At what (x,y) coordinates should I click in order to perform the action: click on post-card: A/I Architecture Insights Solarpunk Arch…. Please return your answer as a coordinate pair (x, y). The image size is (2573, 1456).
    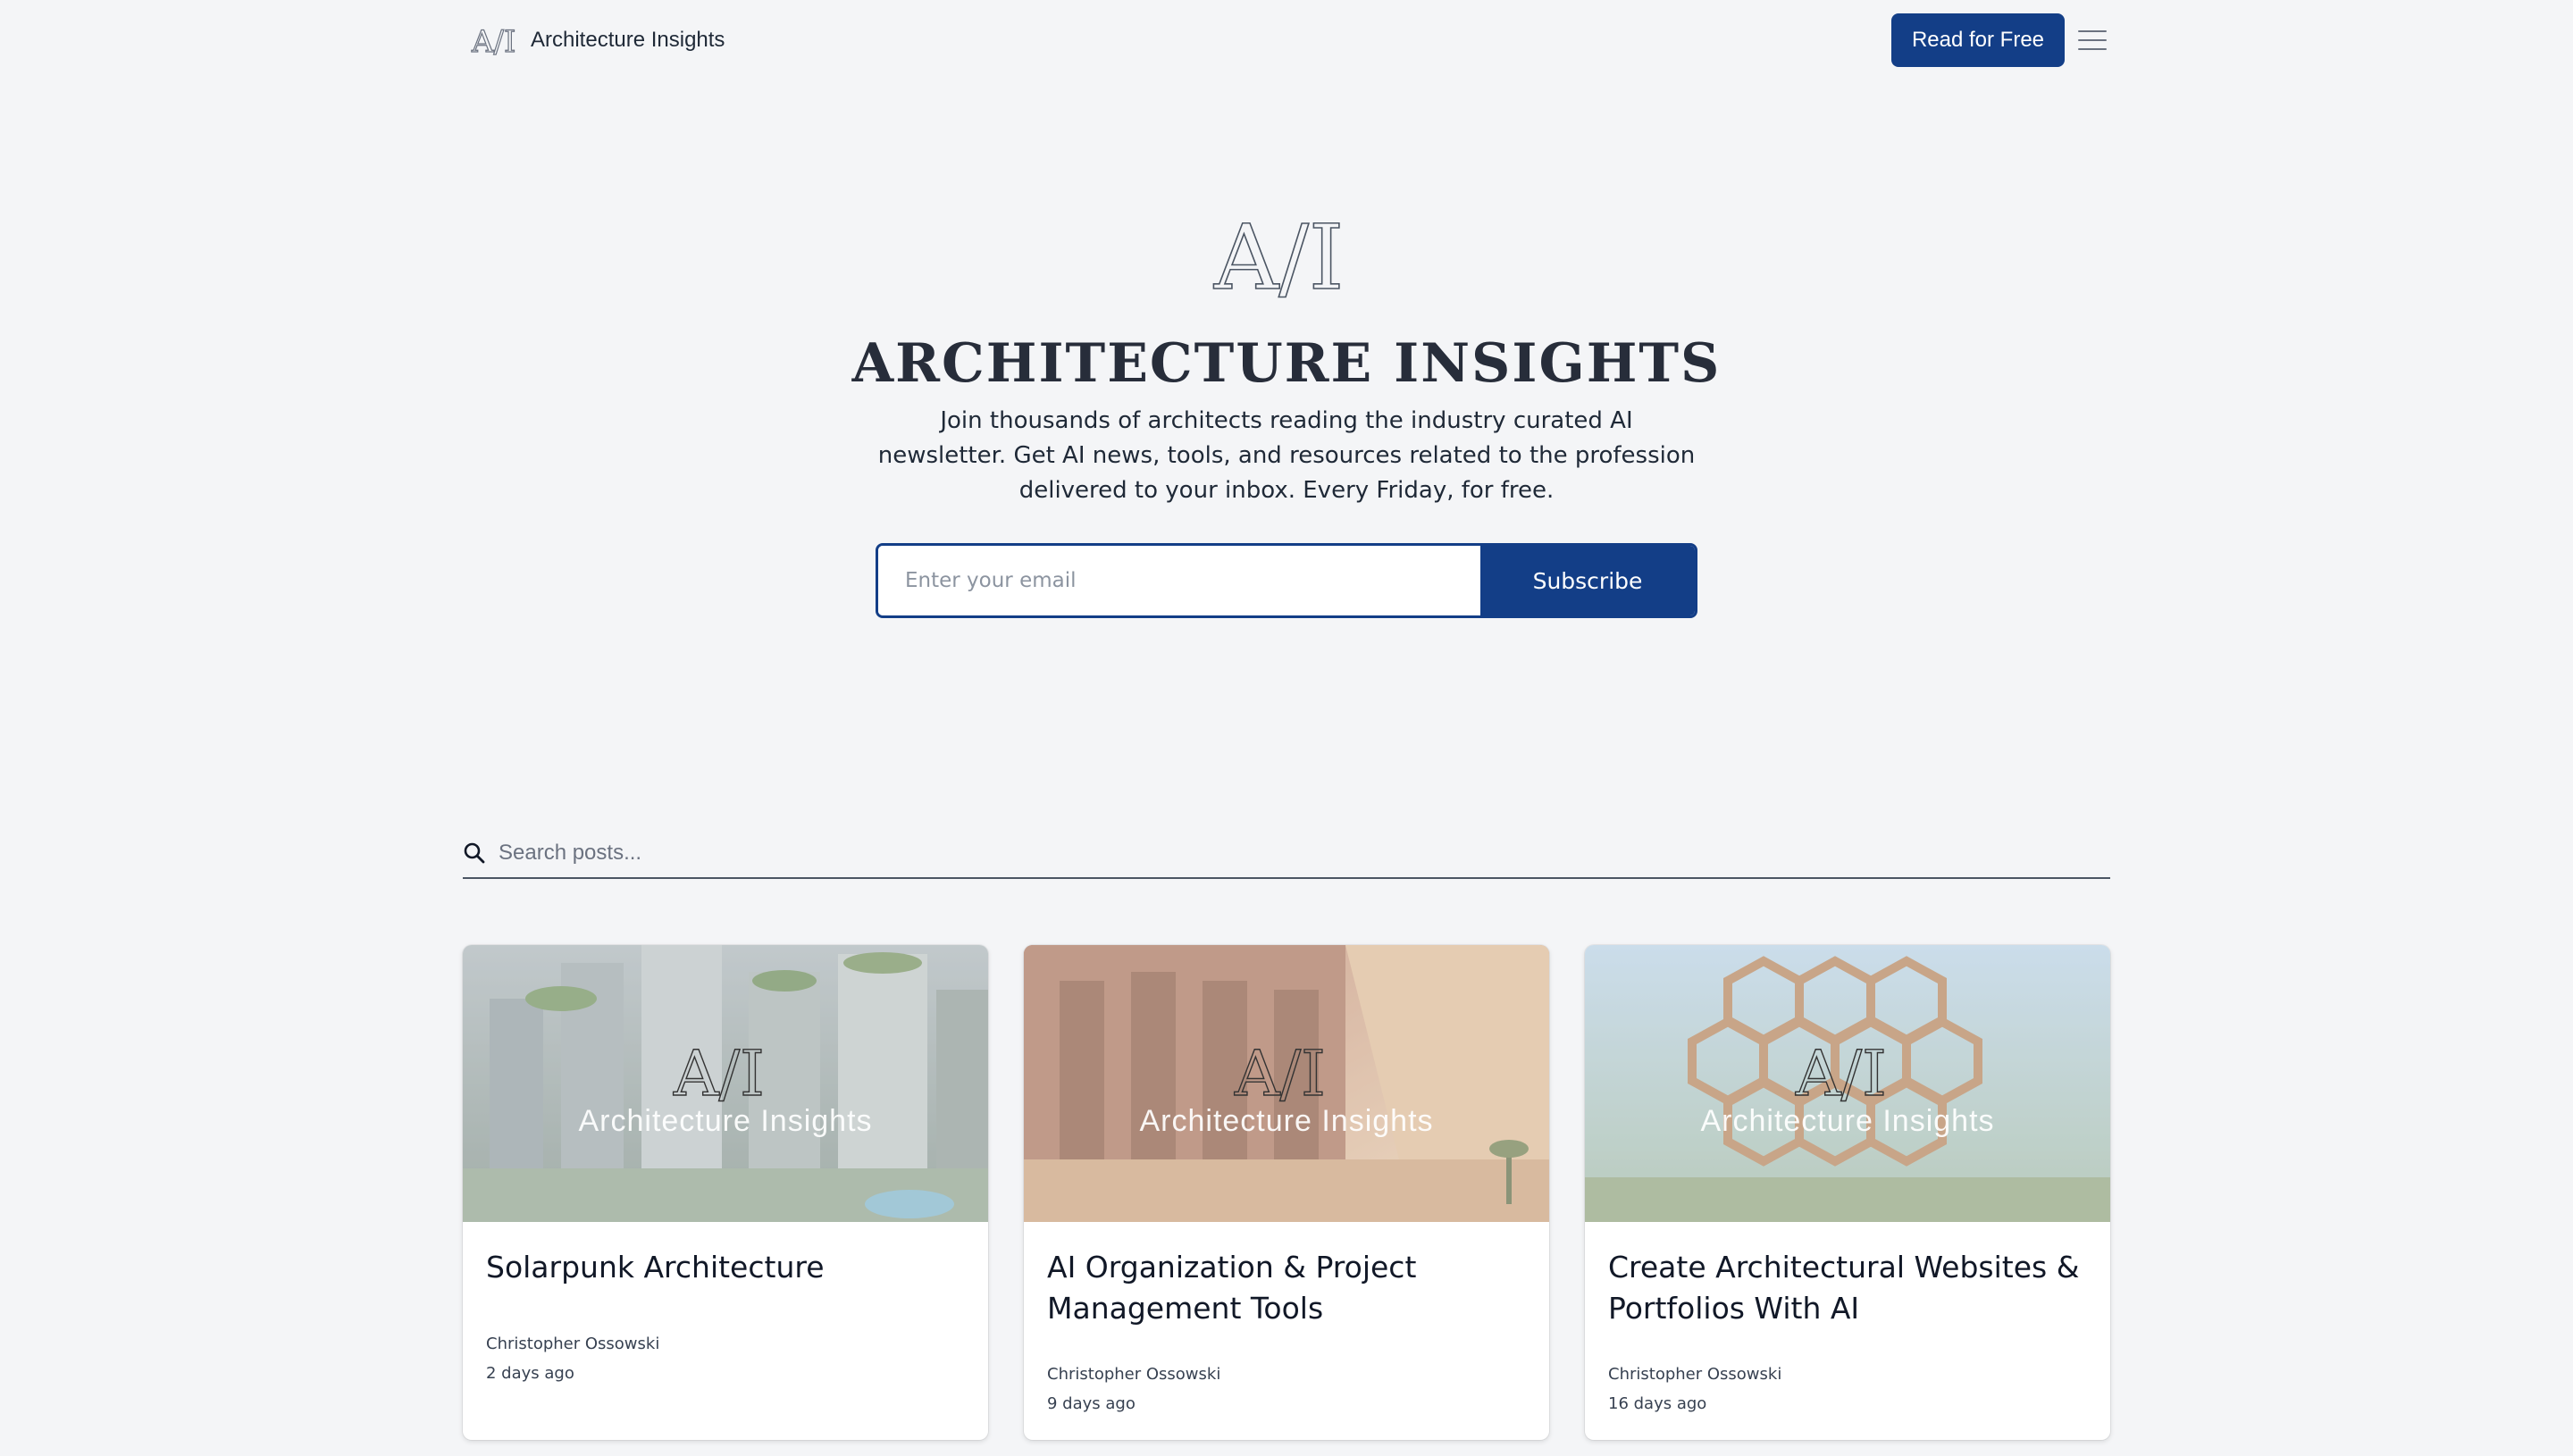
    Looking at the image, I should click on (725, 1192).